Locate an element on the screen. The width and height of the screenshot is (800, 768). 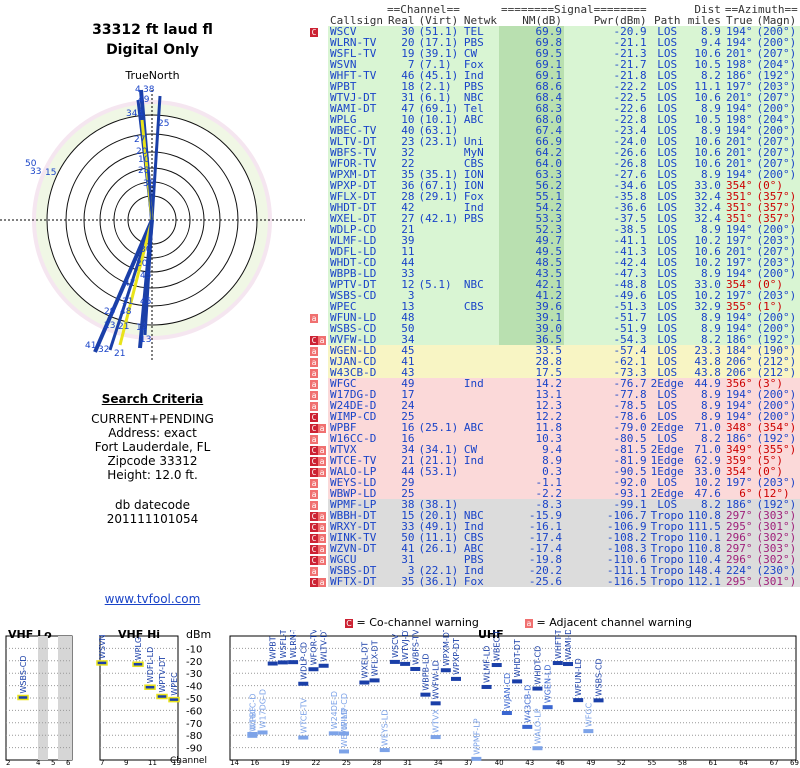
svg-text: 4 is located at coordinates (138, 90).